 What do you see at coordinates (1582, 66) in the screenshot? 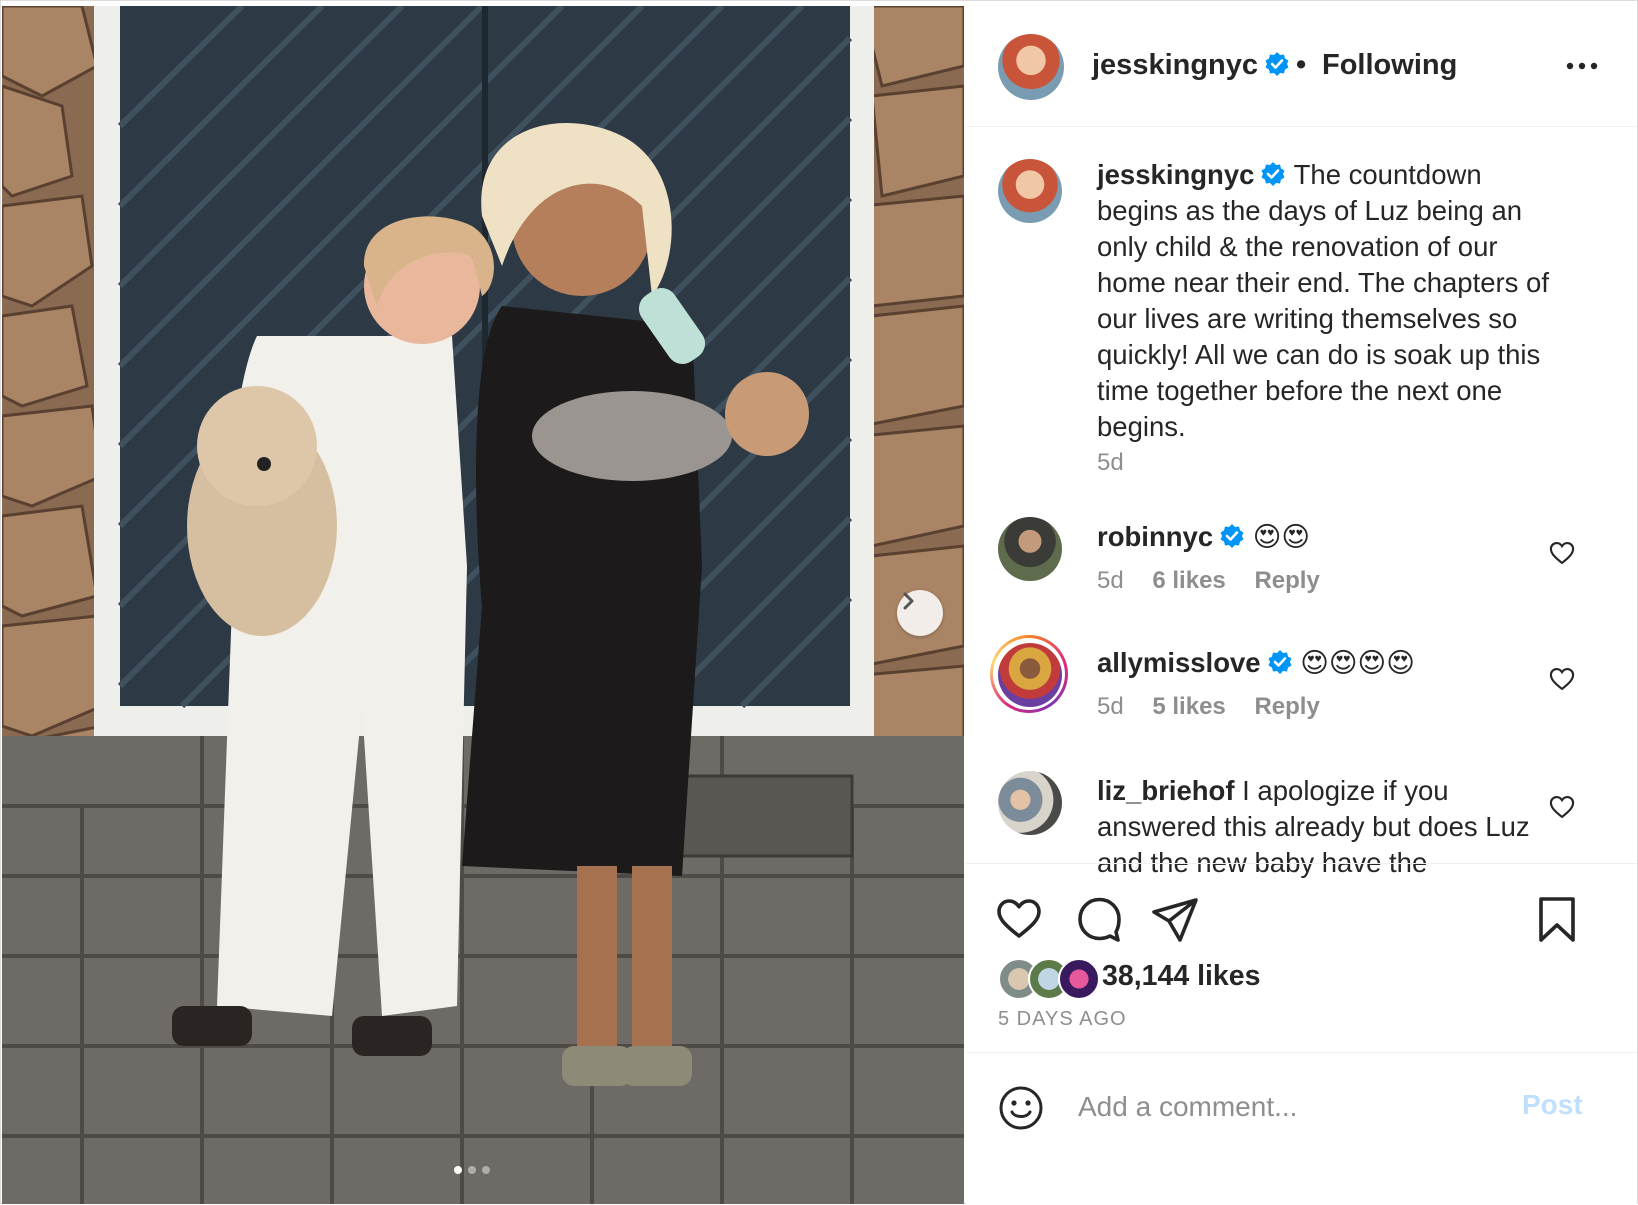
I see `more-options-icon` at bounding box center [1582, 66].